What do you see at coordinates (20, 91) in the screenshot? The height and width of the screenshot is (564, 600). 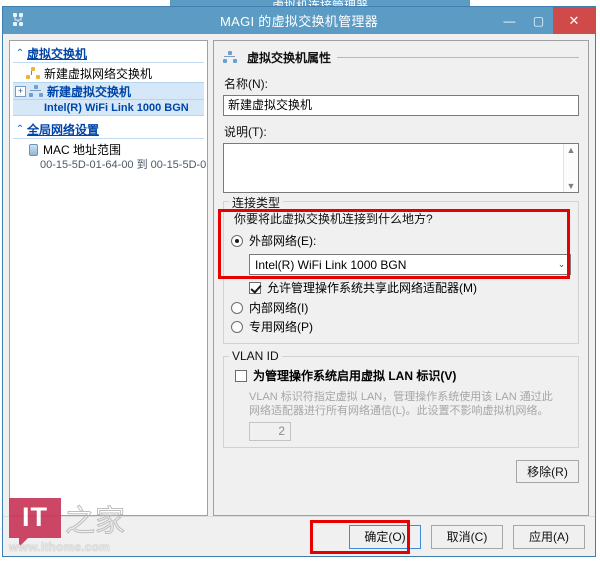 I see `expand-plus-icon: +` at bounding box center [20, 91].